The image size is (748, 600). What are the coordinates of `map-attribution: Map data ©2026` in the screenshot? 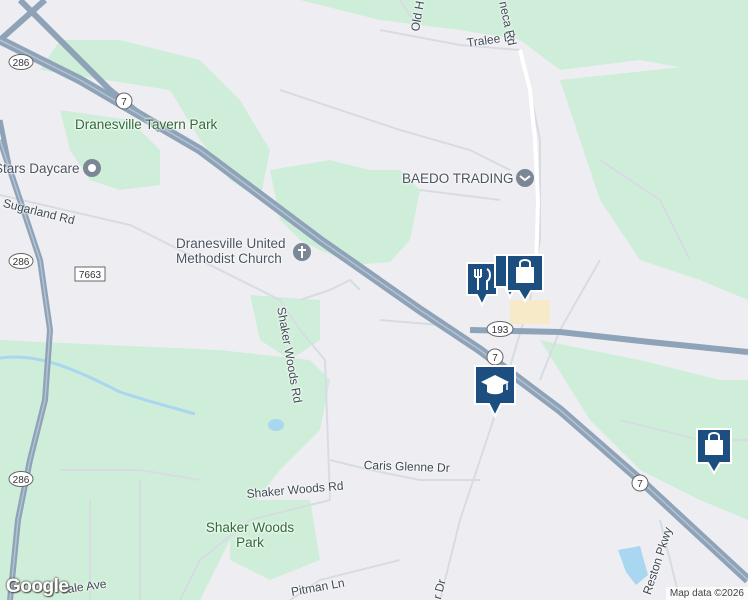 It's located at (706, 593).